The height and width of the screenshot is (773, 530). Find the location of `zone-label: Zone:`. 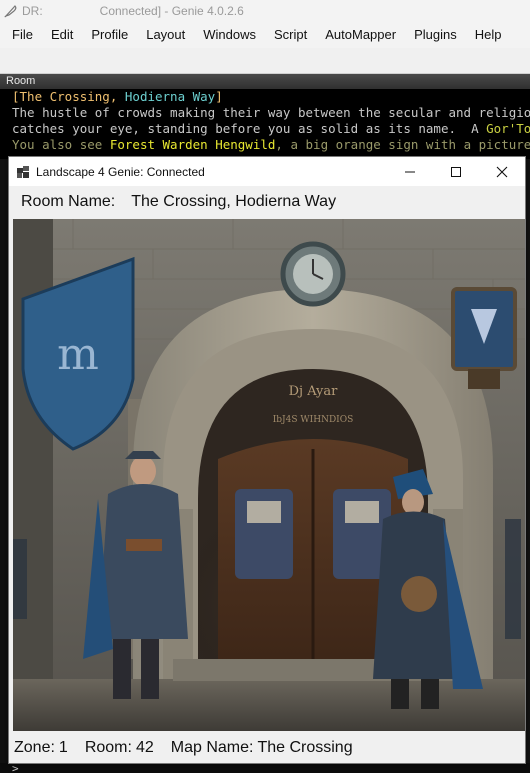

zone-label: Zone: is located at coordinates (34, 747).